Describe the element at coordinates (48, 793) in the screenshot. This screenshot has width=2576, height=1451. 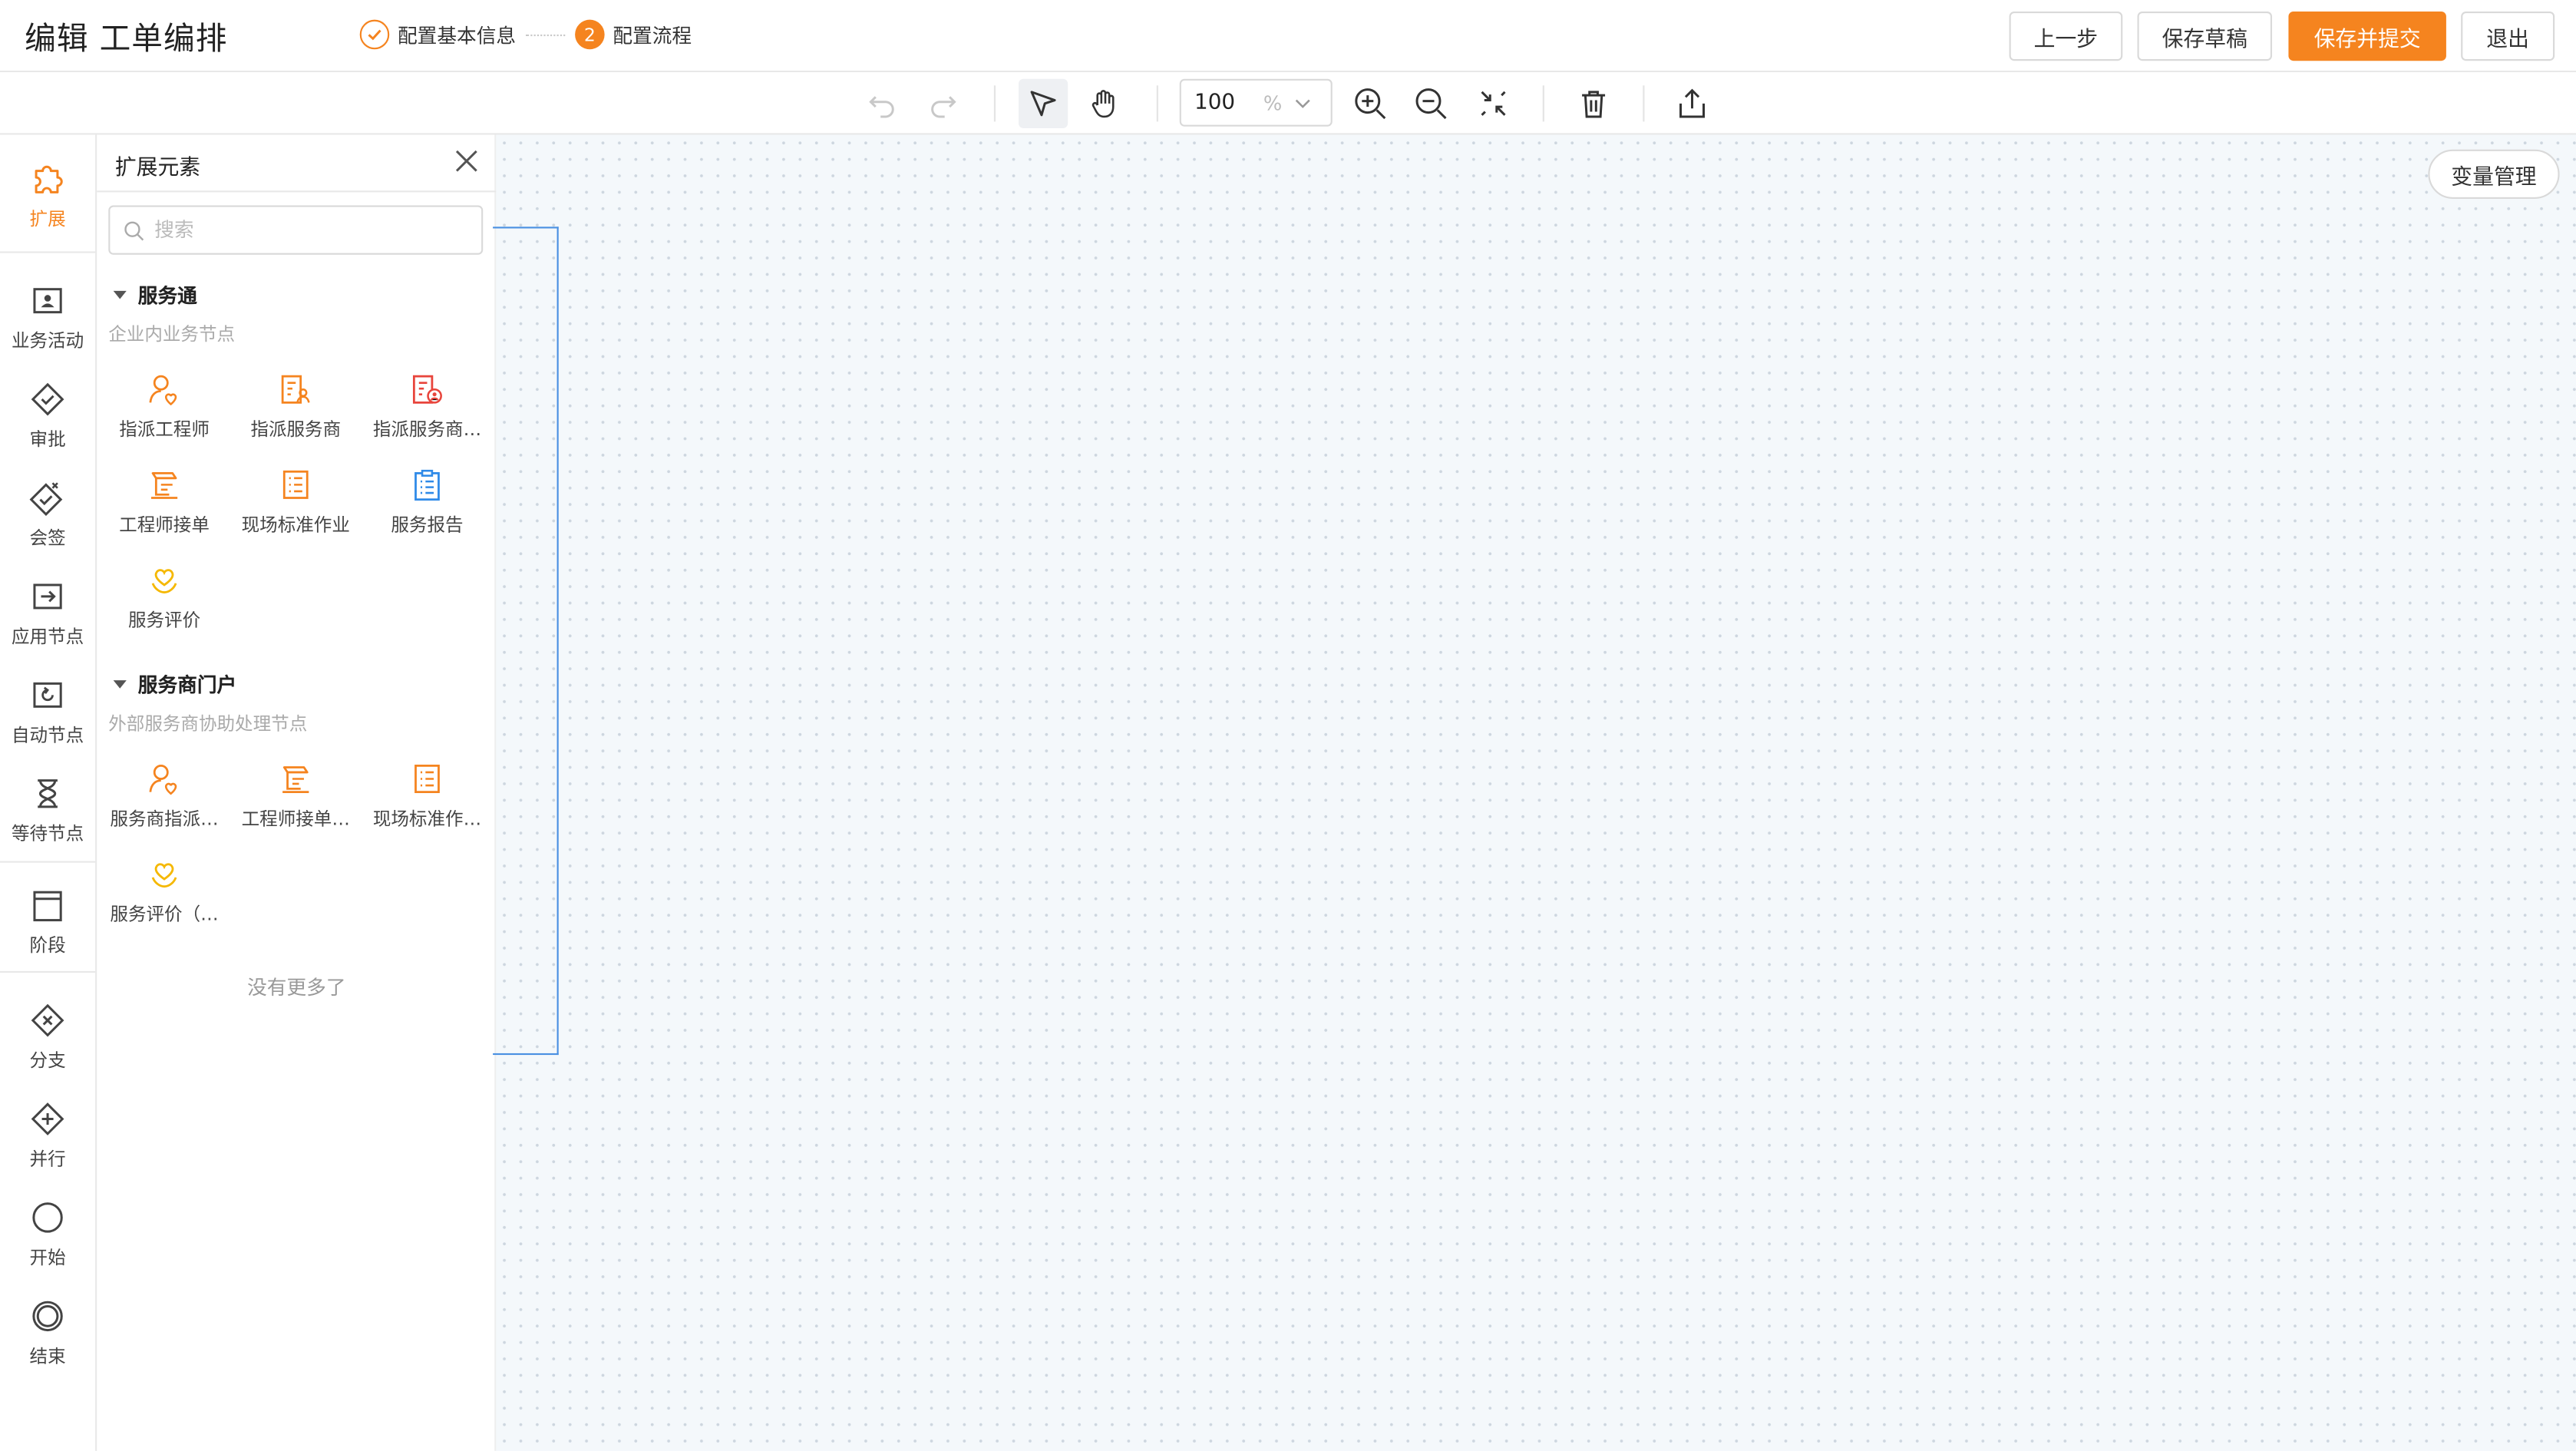
I see `hourglass-icon` at that location.